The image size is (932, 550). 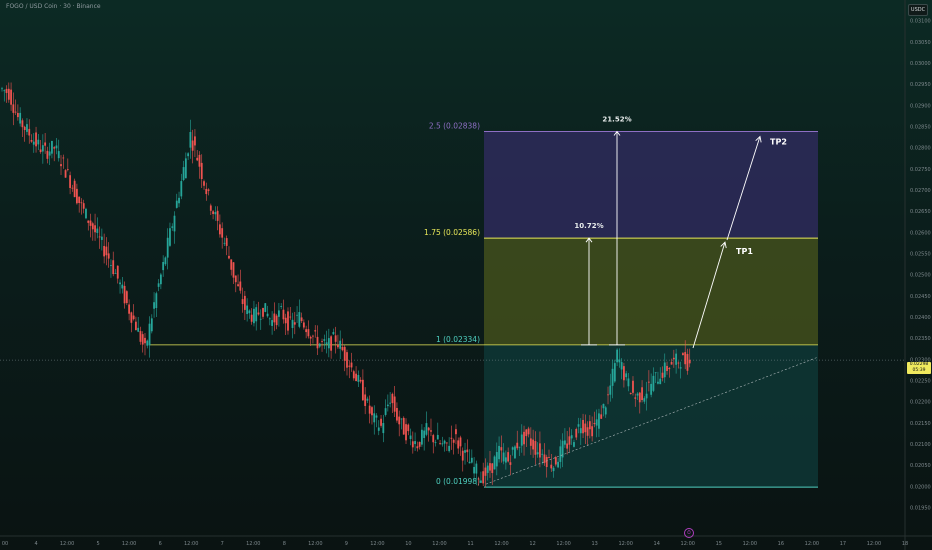 I want to click on fib-zone-mid, so click(x=651, y=291).